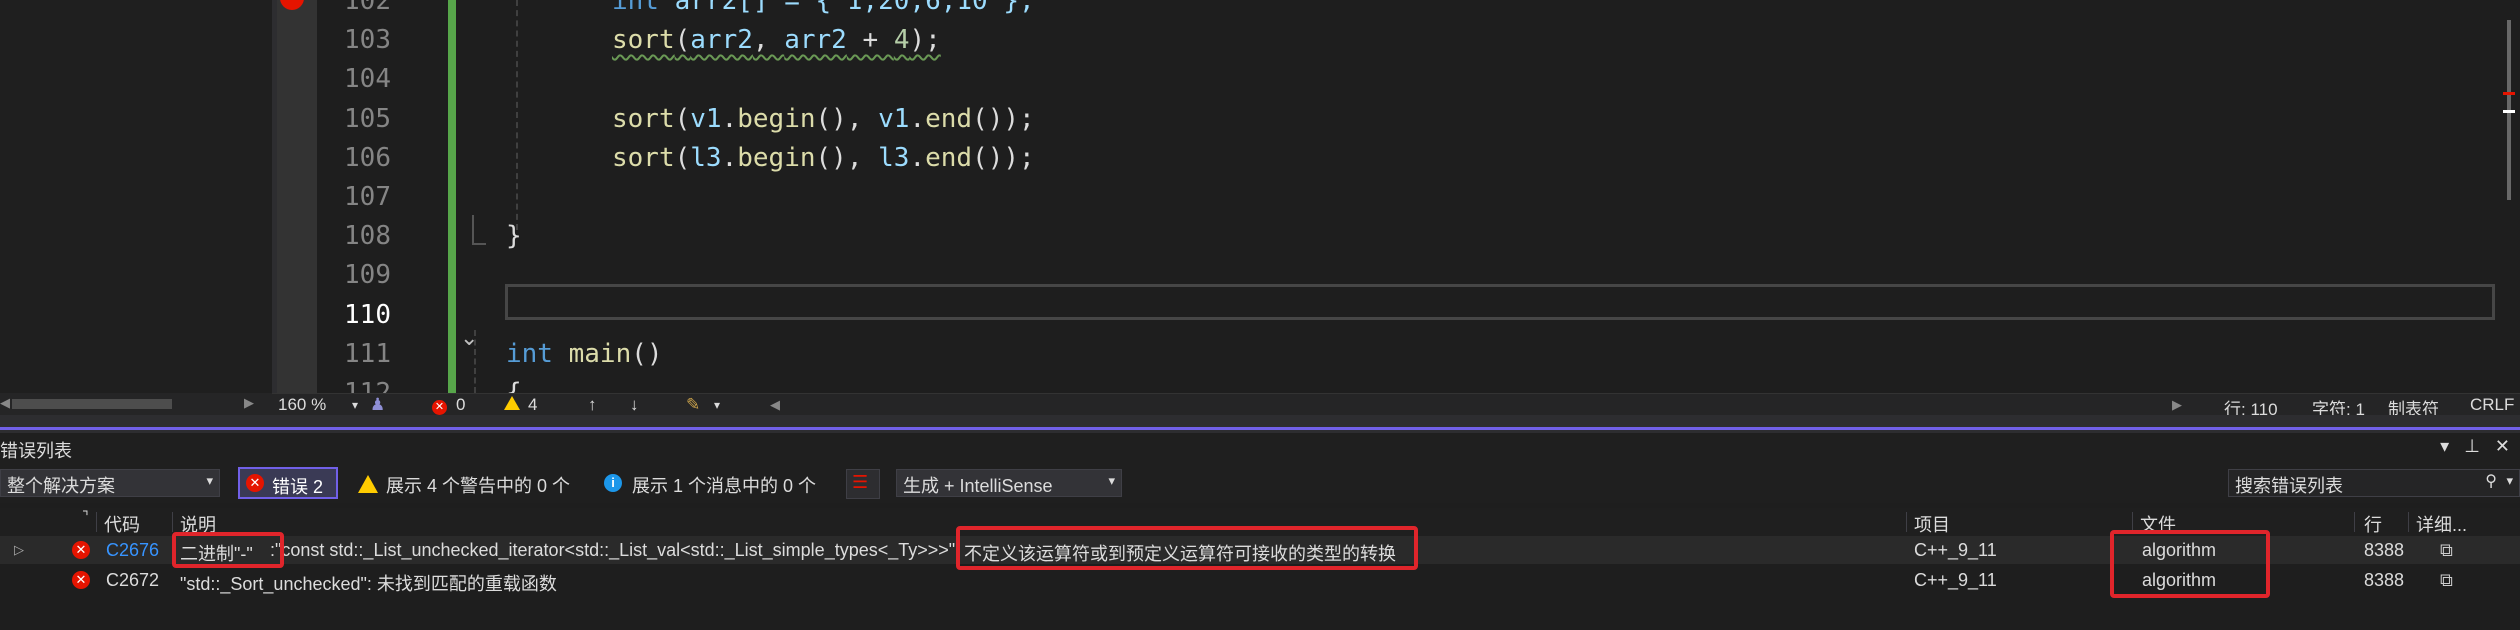  I want to click on window-controls: ▾ ⊥ ✕, so click(2475, 446).